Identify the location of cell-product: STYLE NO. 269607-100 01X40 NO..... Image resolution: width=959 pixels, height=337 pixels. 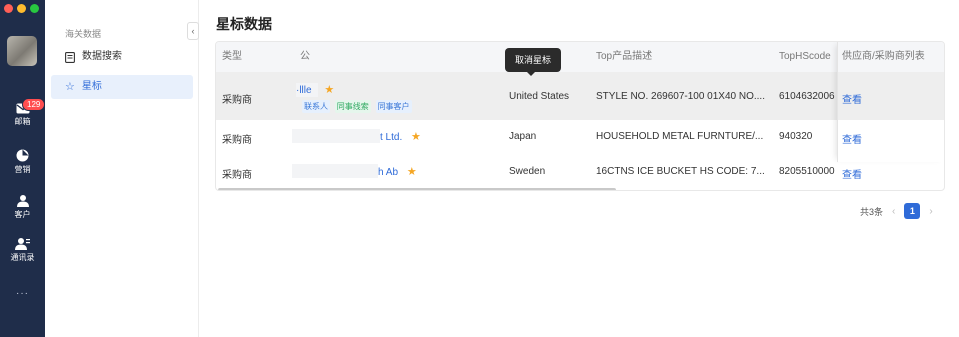
(680, 96).